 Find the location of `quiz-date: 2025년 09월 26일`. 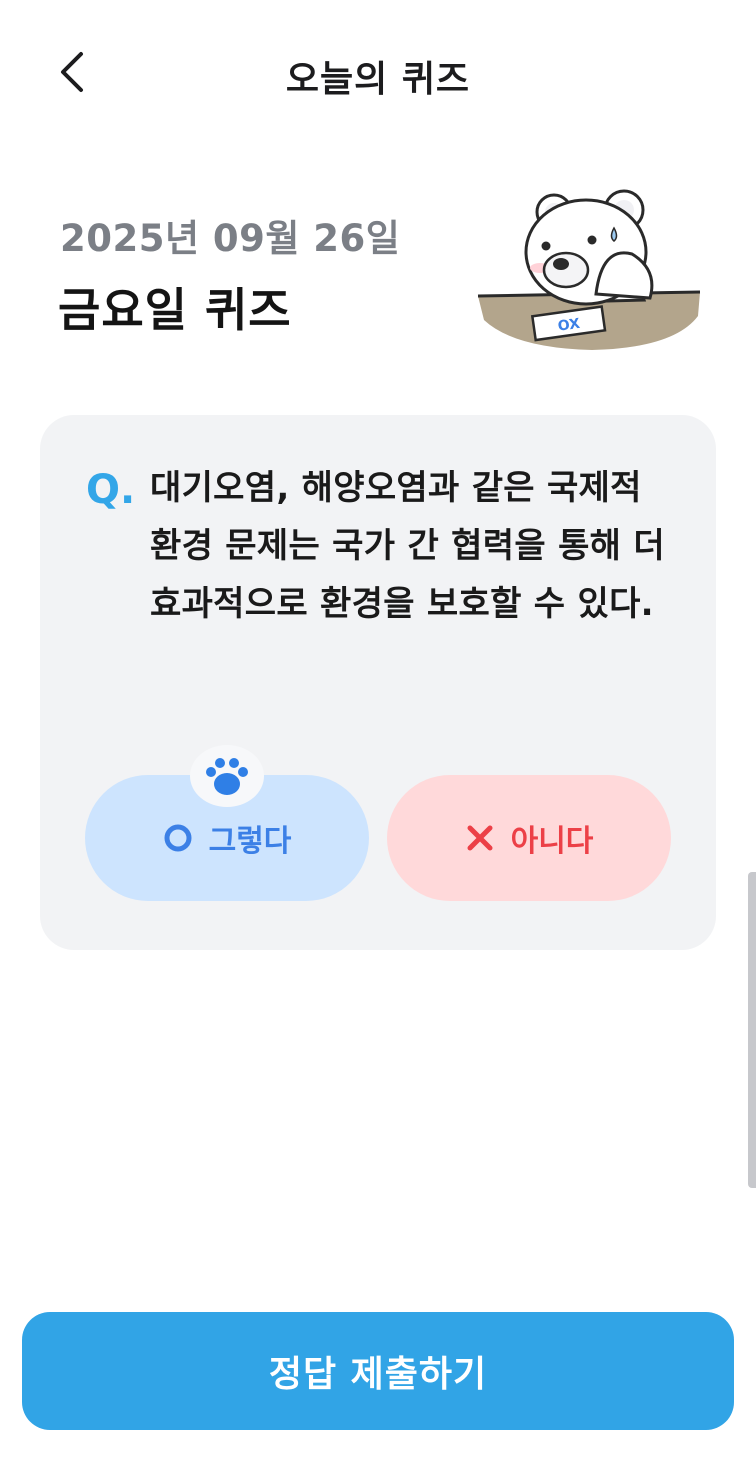

quiz-date: 2025년 09월 26일 is located at coordinates (230, 238).